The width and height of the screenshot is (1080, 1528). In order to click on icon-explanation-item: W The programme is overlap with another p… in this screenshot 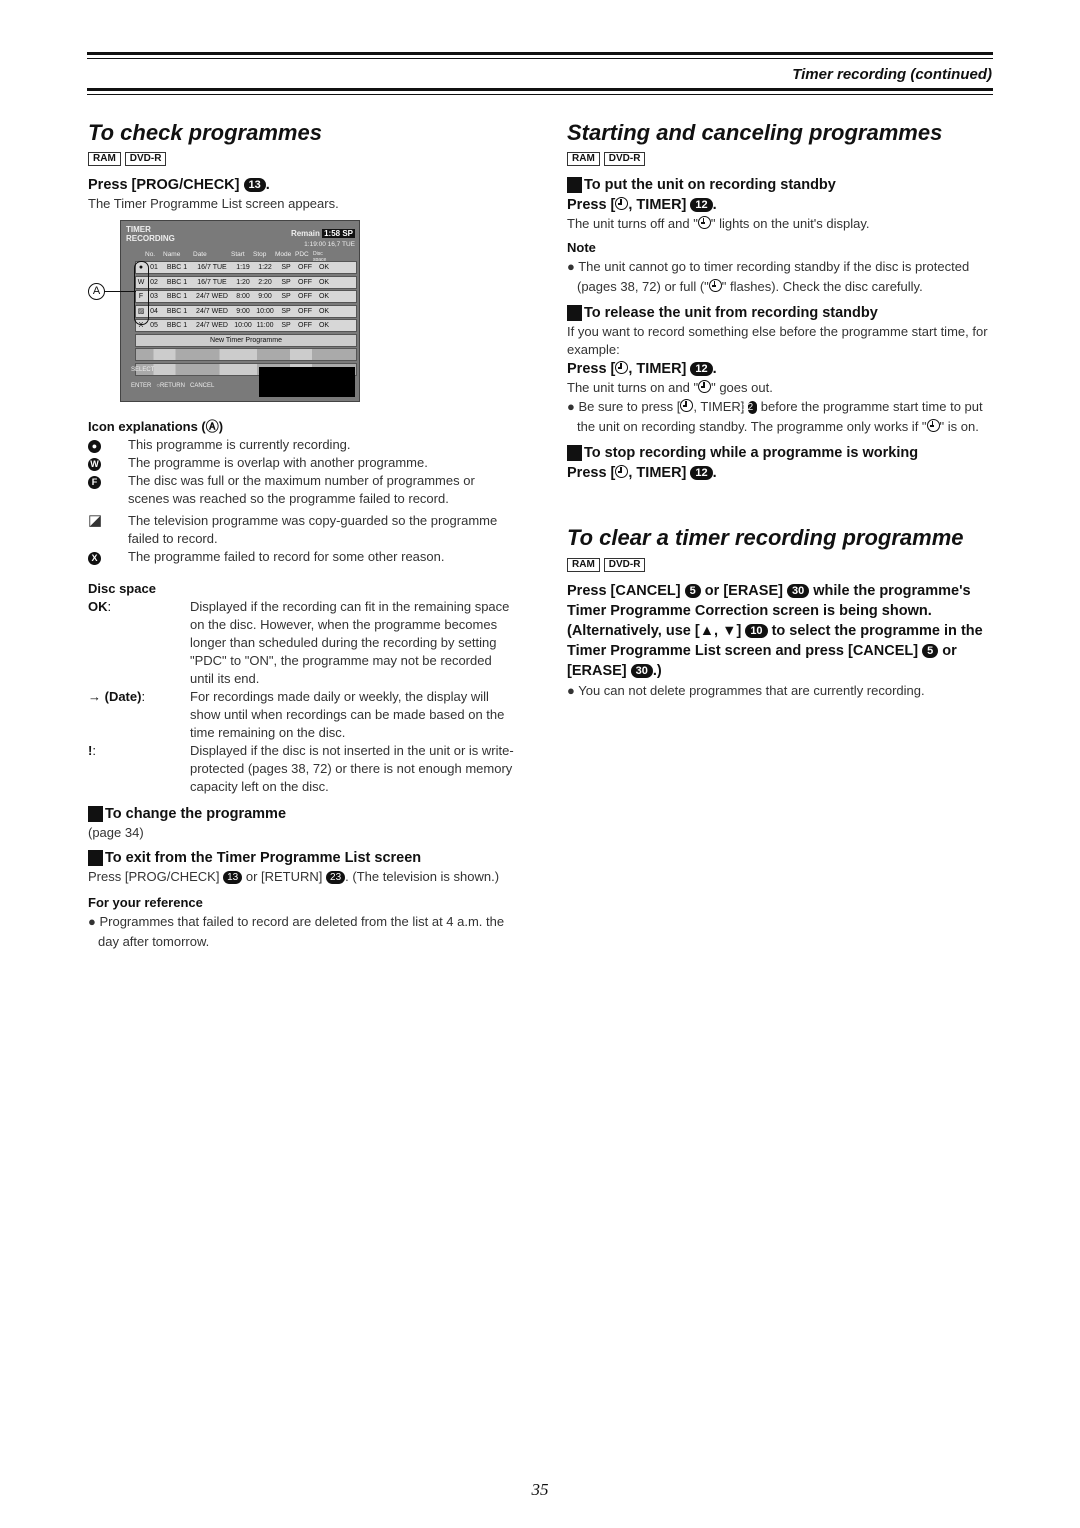, I will do `click(303, 463)`.